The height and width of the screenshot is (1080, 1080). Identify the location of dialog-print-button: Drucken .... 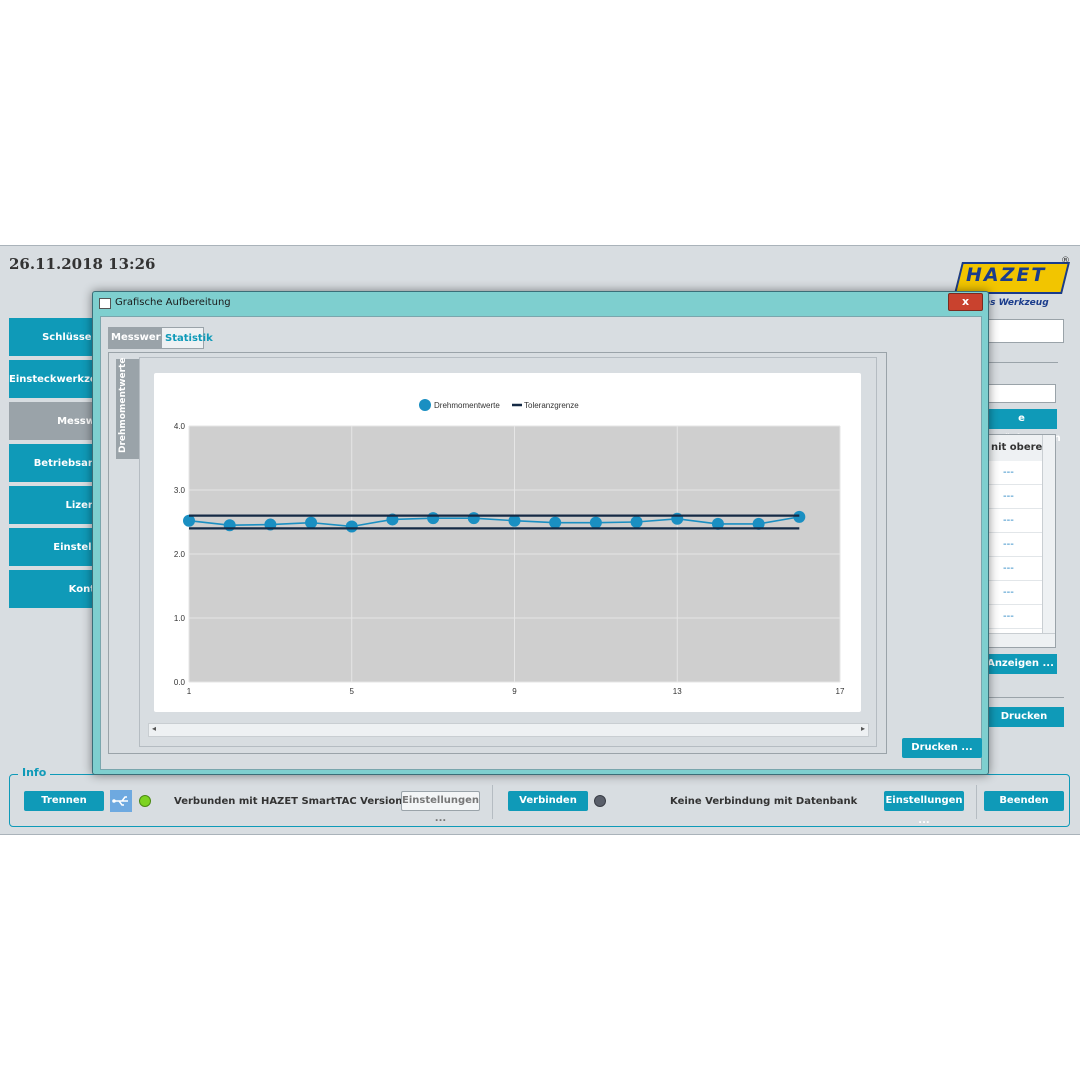
(942, 748).